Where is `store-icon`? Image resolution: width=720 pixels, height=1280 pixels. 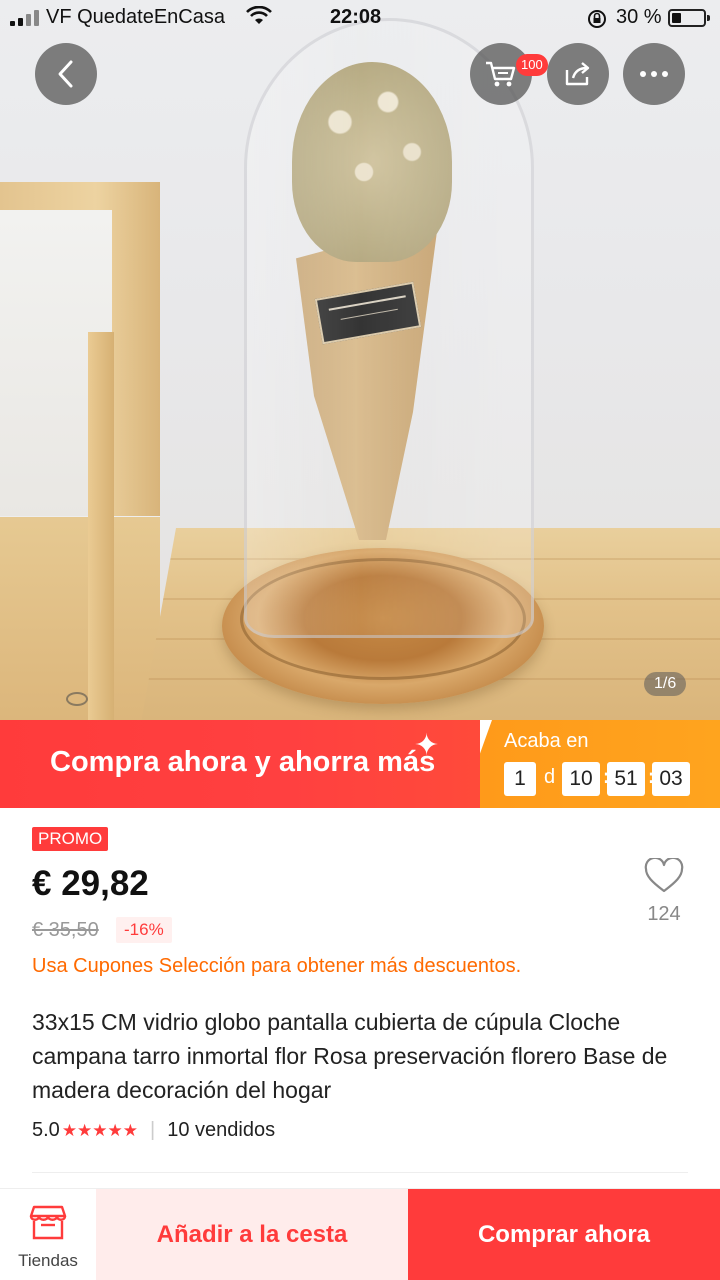
store-icon is located at coordinates (48, 1222).